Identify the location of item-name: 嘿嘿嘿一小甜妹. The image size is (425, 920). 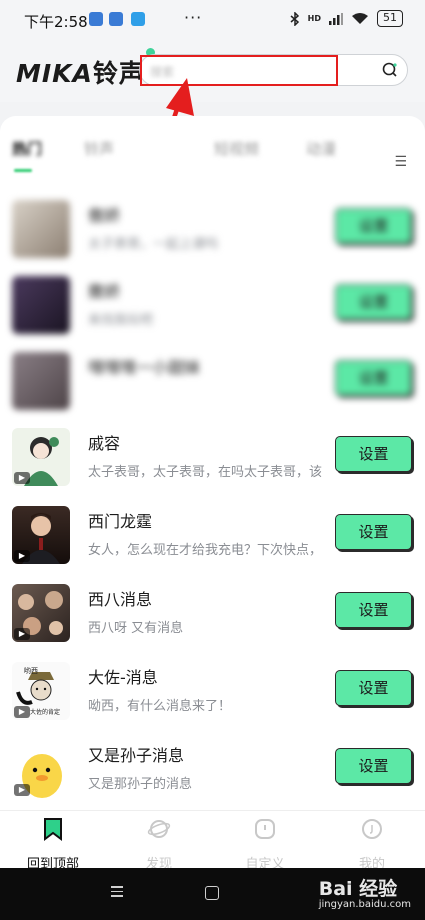
(144, 367).